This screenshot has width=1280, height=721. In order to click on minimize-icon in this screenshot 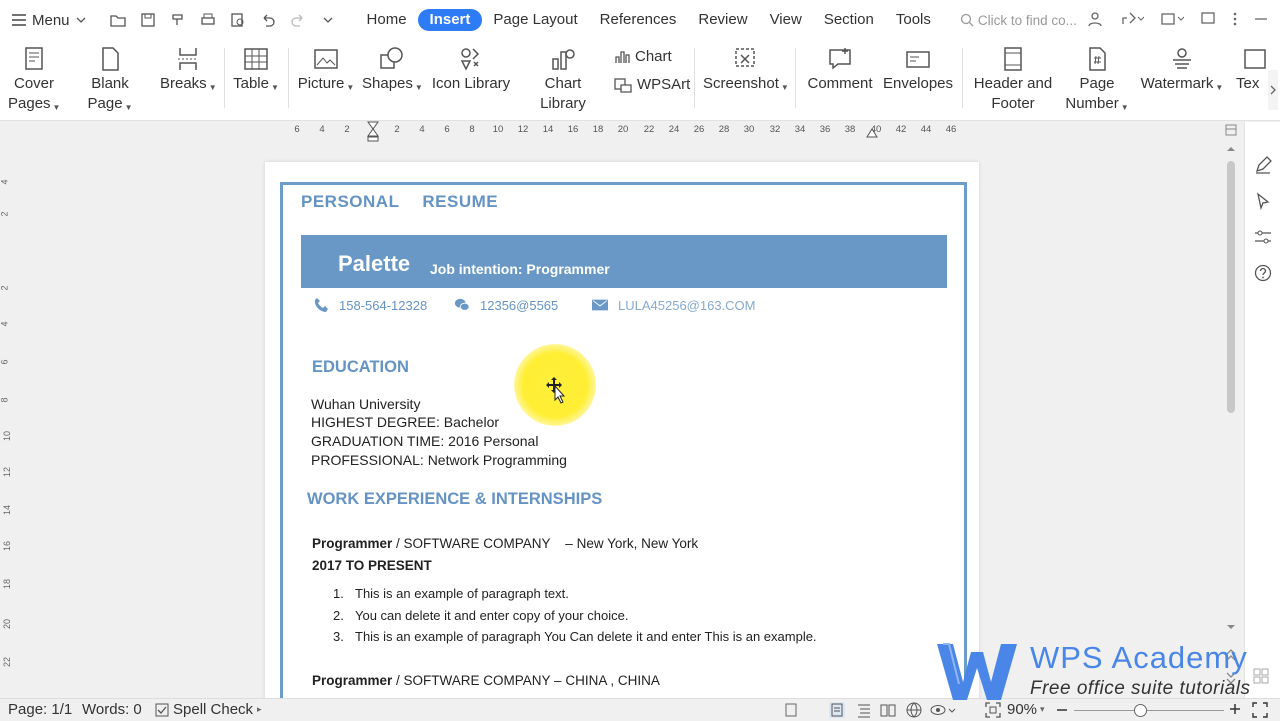, I will do `click(1261, 19)`.